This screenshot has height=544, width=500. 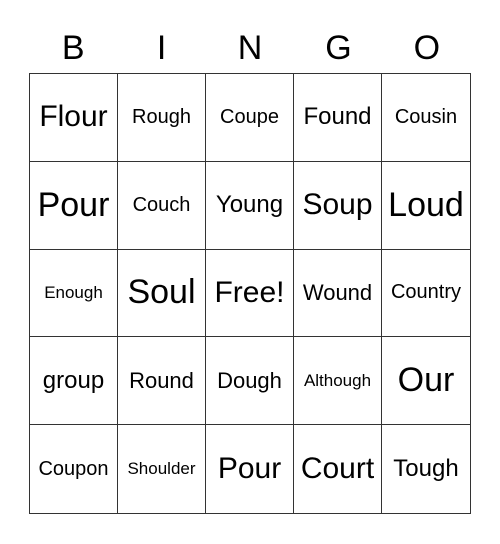 What do you see at coordinates (338, 381) in the screenshot?
I see `bingo-cell: Although` at bounding box center [338, 381].